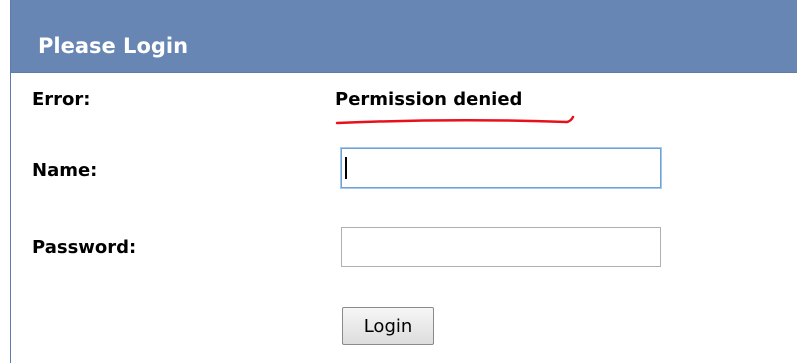 The width and height of the screenshot is (797, 363). Describe the element at coordinates (455, 120) in the screenshot. I see `error-underline` at that location.